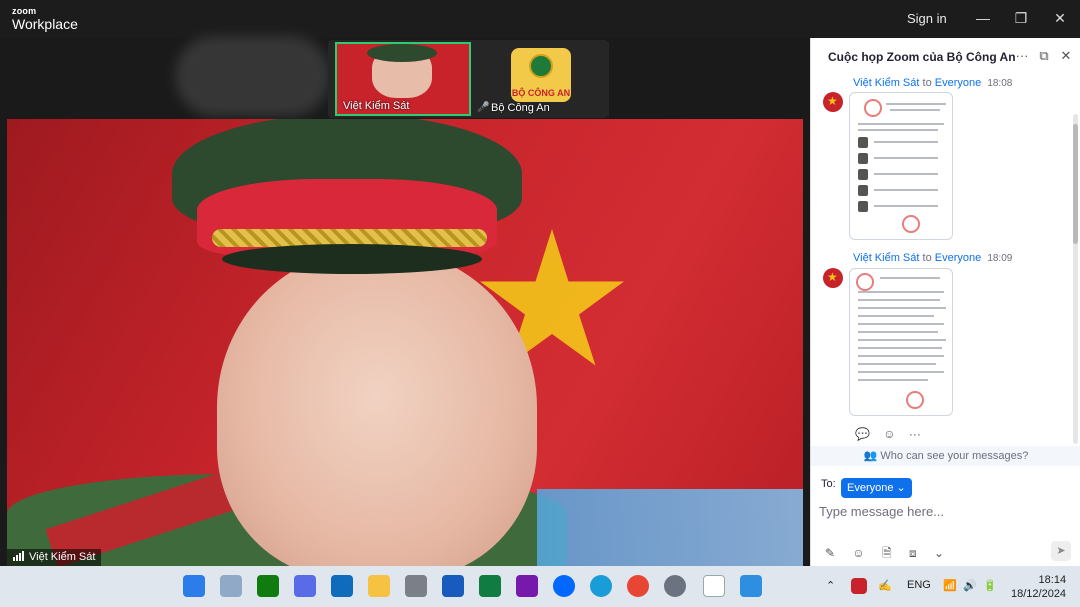 The width and height of the screenshot is (1080, 607). Describe the element at coordinates (675, 586) in the screenshot. I see `settings-icon` at that location.